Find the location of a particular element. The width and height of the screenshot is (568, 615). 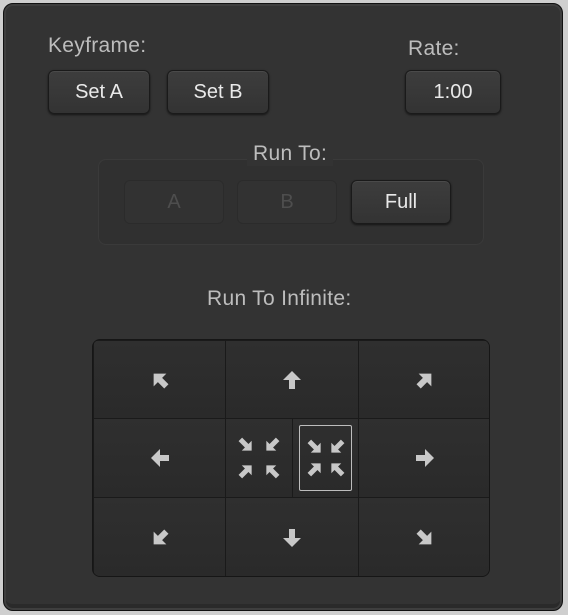

rate-label: Rate: is located at coordinates (434, 48).